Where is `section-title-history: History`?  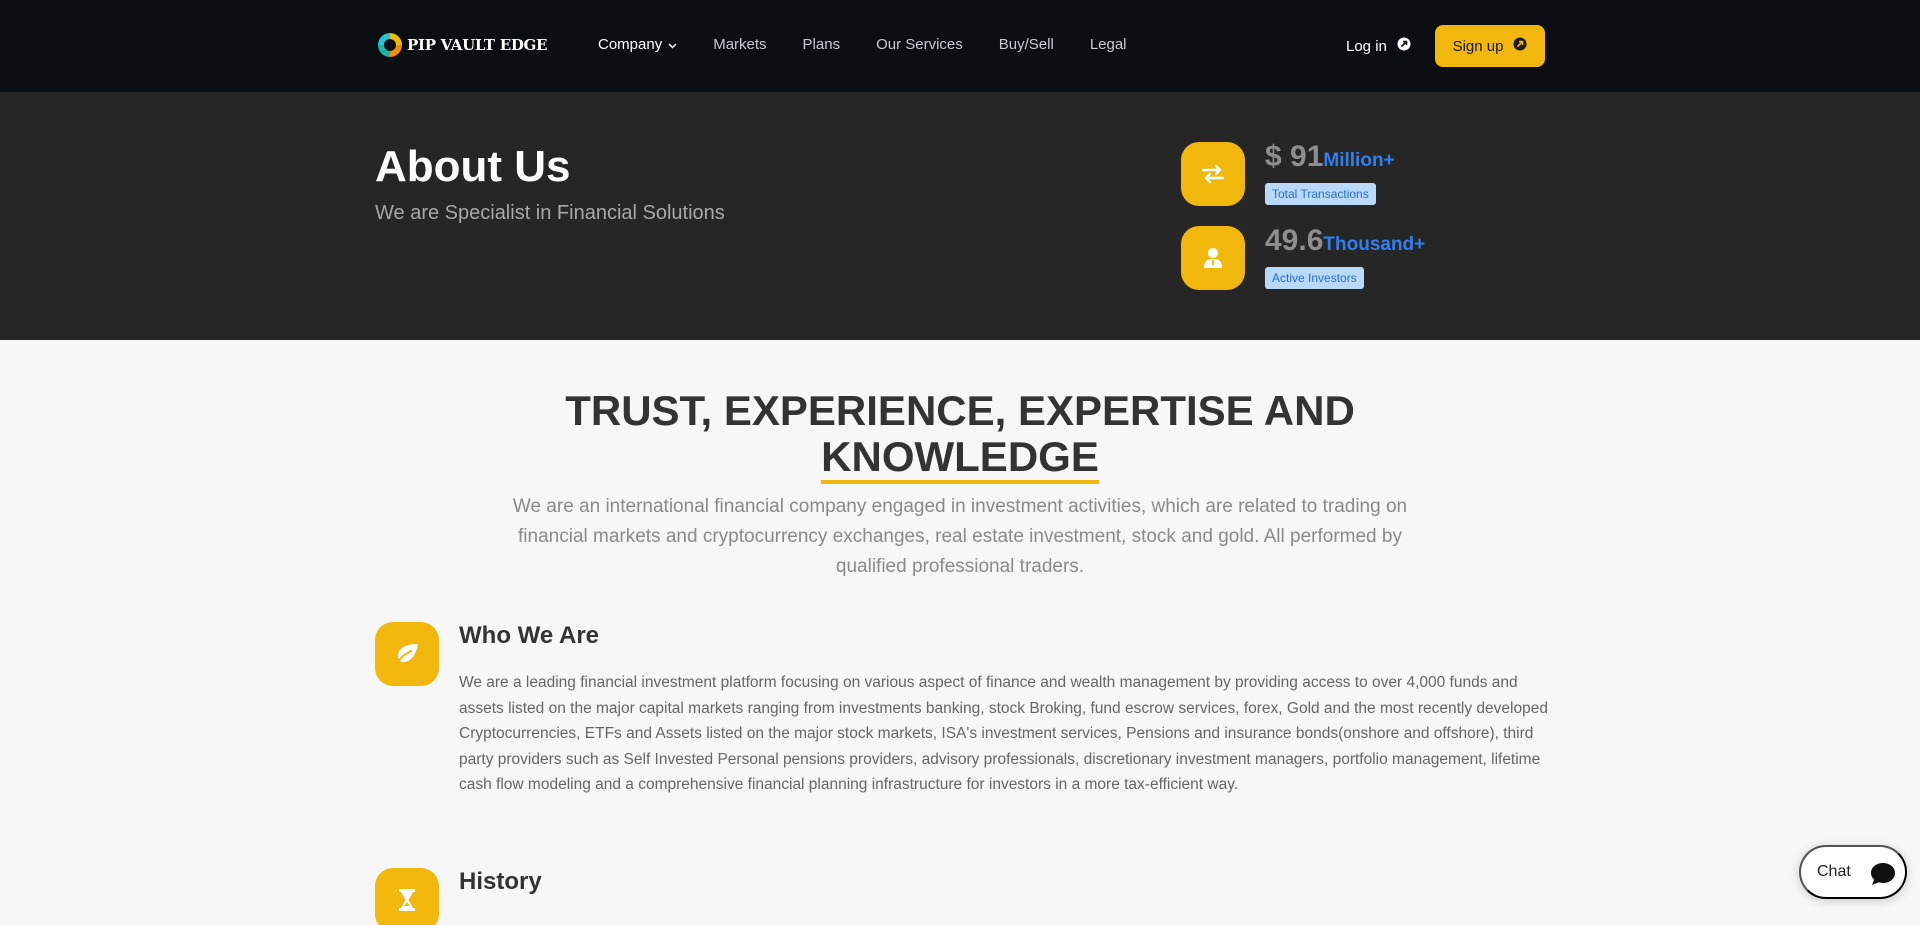
section-title-history: History is located at coordinates (500, 881).